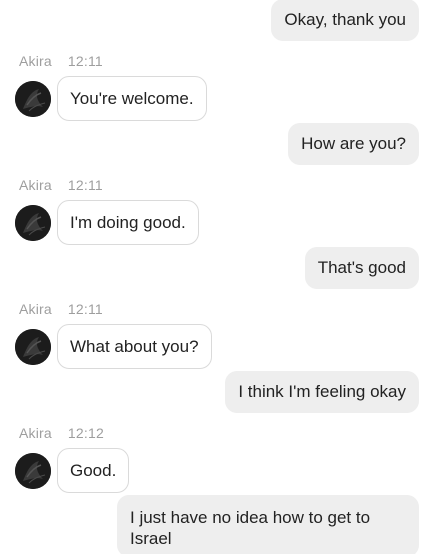 This screenshot has height=554, width=429. What do you see at coordinates (85, 433) in the screenshot?
I see `message-time: 12:12` at bounding box center [85, 433].